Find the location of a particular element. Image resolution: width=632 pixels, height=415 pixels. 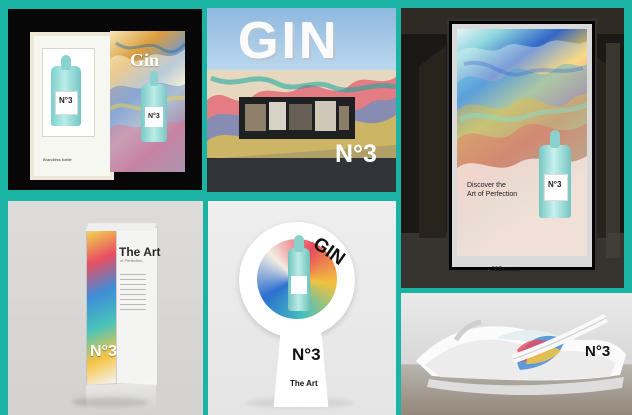

box-reflection is located at coordinates (121, 398).